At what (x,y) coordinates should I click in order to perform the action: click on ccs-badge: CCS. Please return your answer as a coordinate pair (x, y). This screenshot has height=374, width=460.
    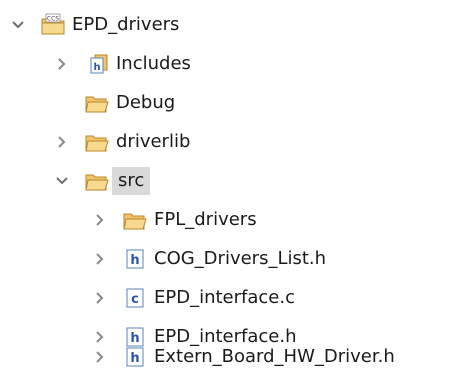
    Looking at the image, I should click on (53, 18).